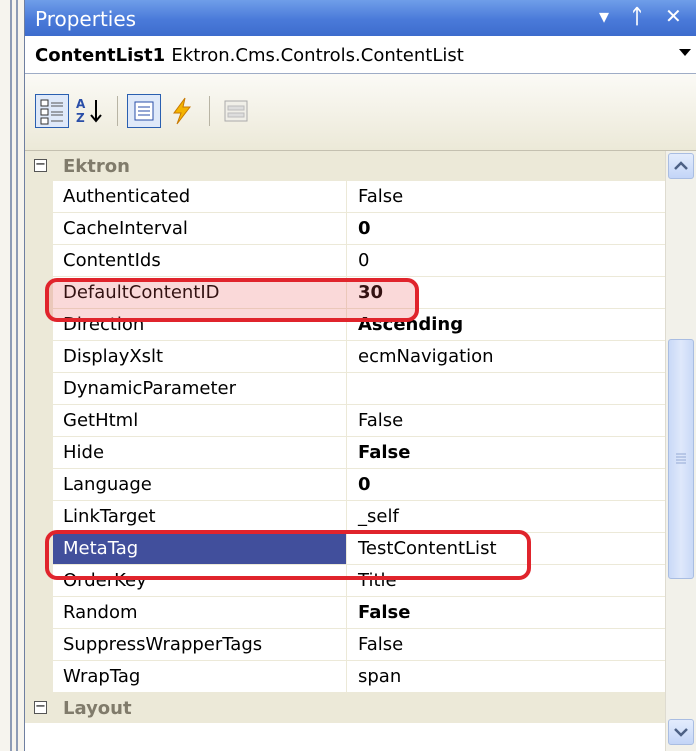  Describe the element at coordinates (200, 580) in the screenshot. I see `property-name: OrderKey` at that location.